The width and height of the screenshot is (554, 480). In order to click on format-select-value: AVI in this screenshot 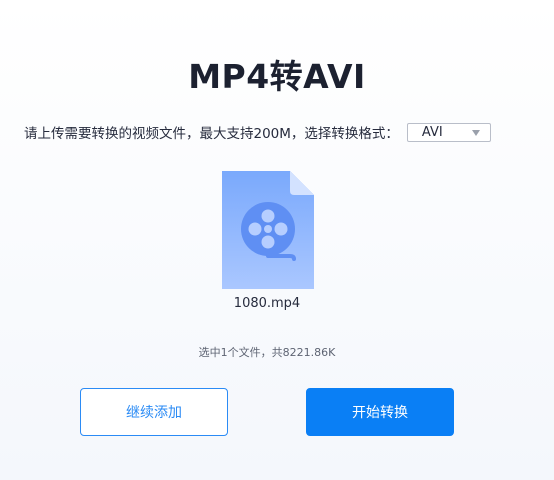, I will do `click(432, 132)`.